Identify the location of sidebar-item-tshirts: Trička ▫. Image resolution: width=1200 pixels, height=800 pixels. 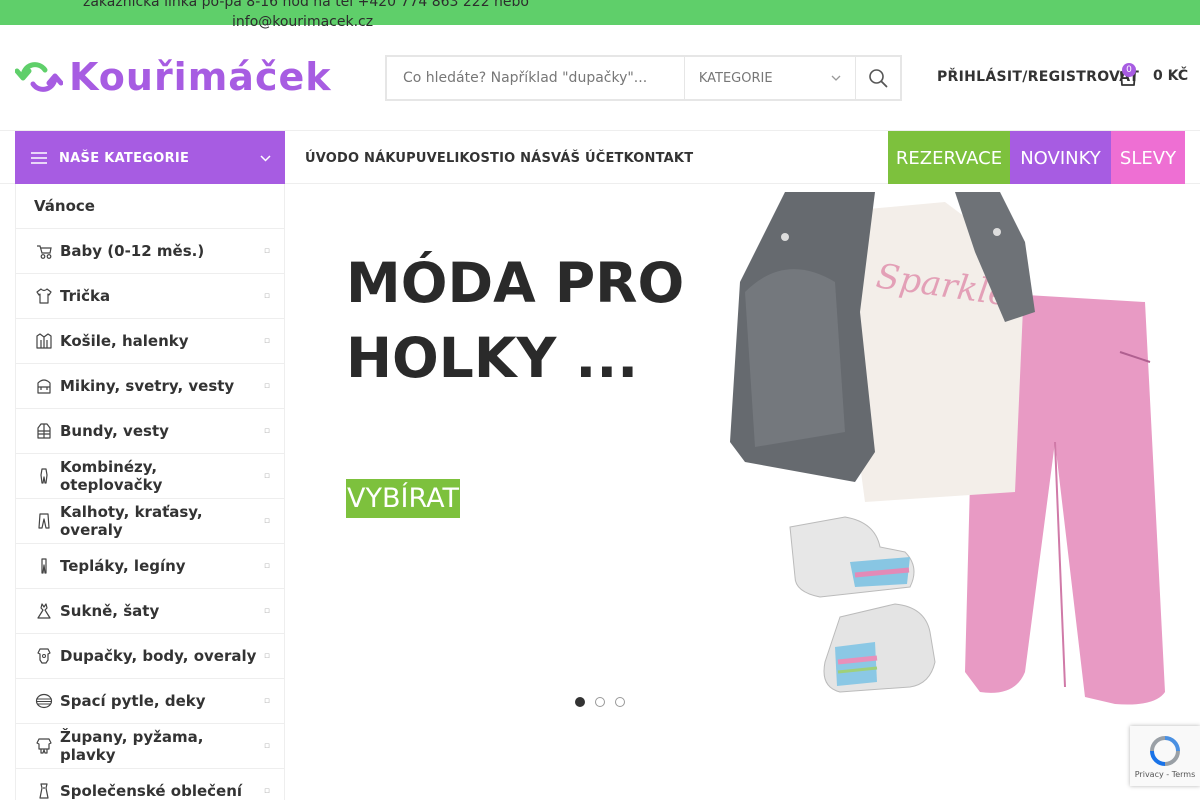
(150, 296).